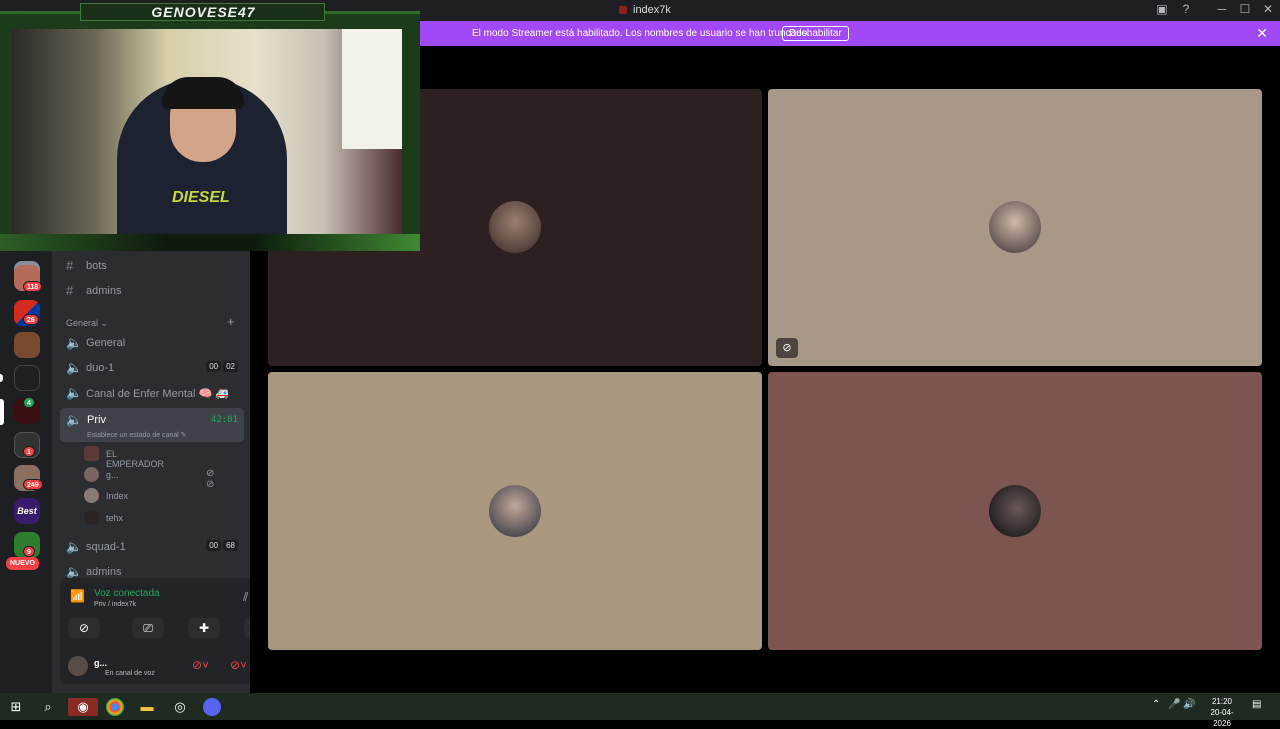  I want to click on minimize-button: ─, so click(1222, 9).